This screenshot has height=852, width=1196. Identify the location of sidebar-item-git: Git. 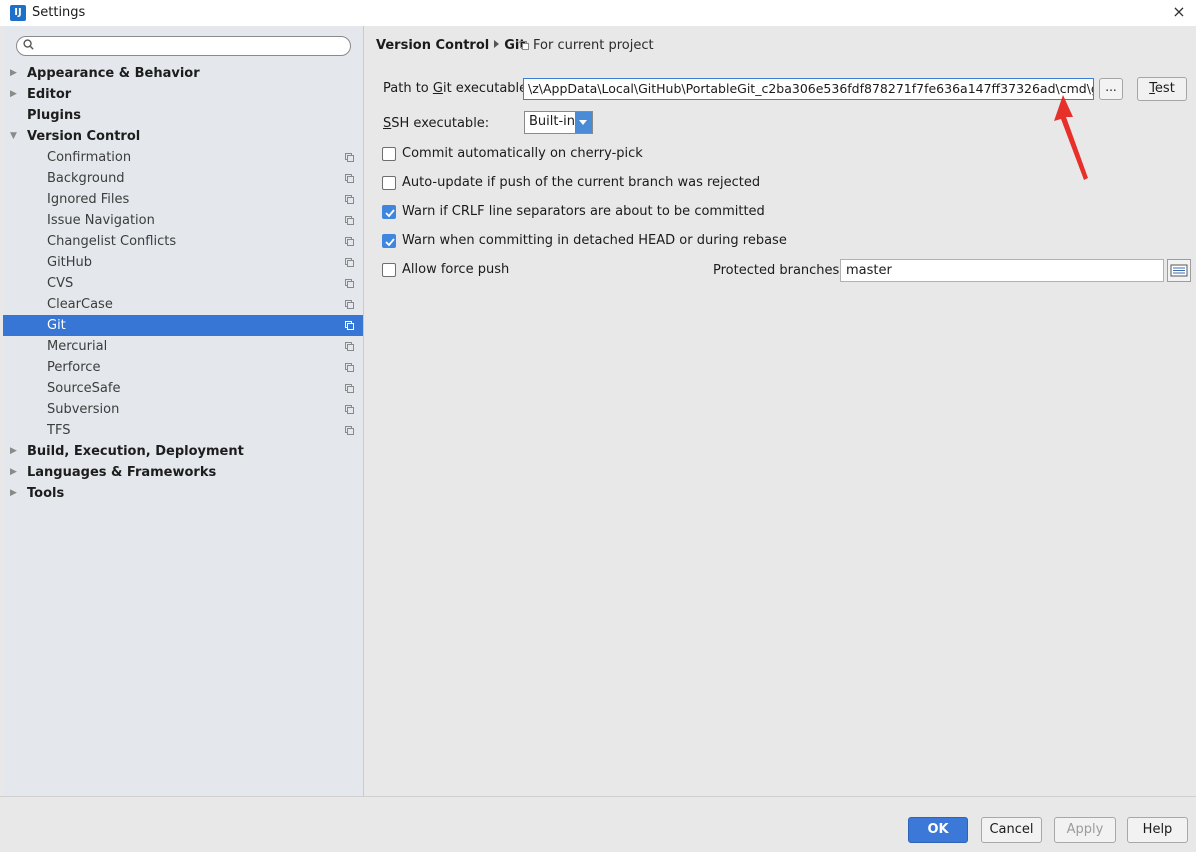
(183, 325).